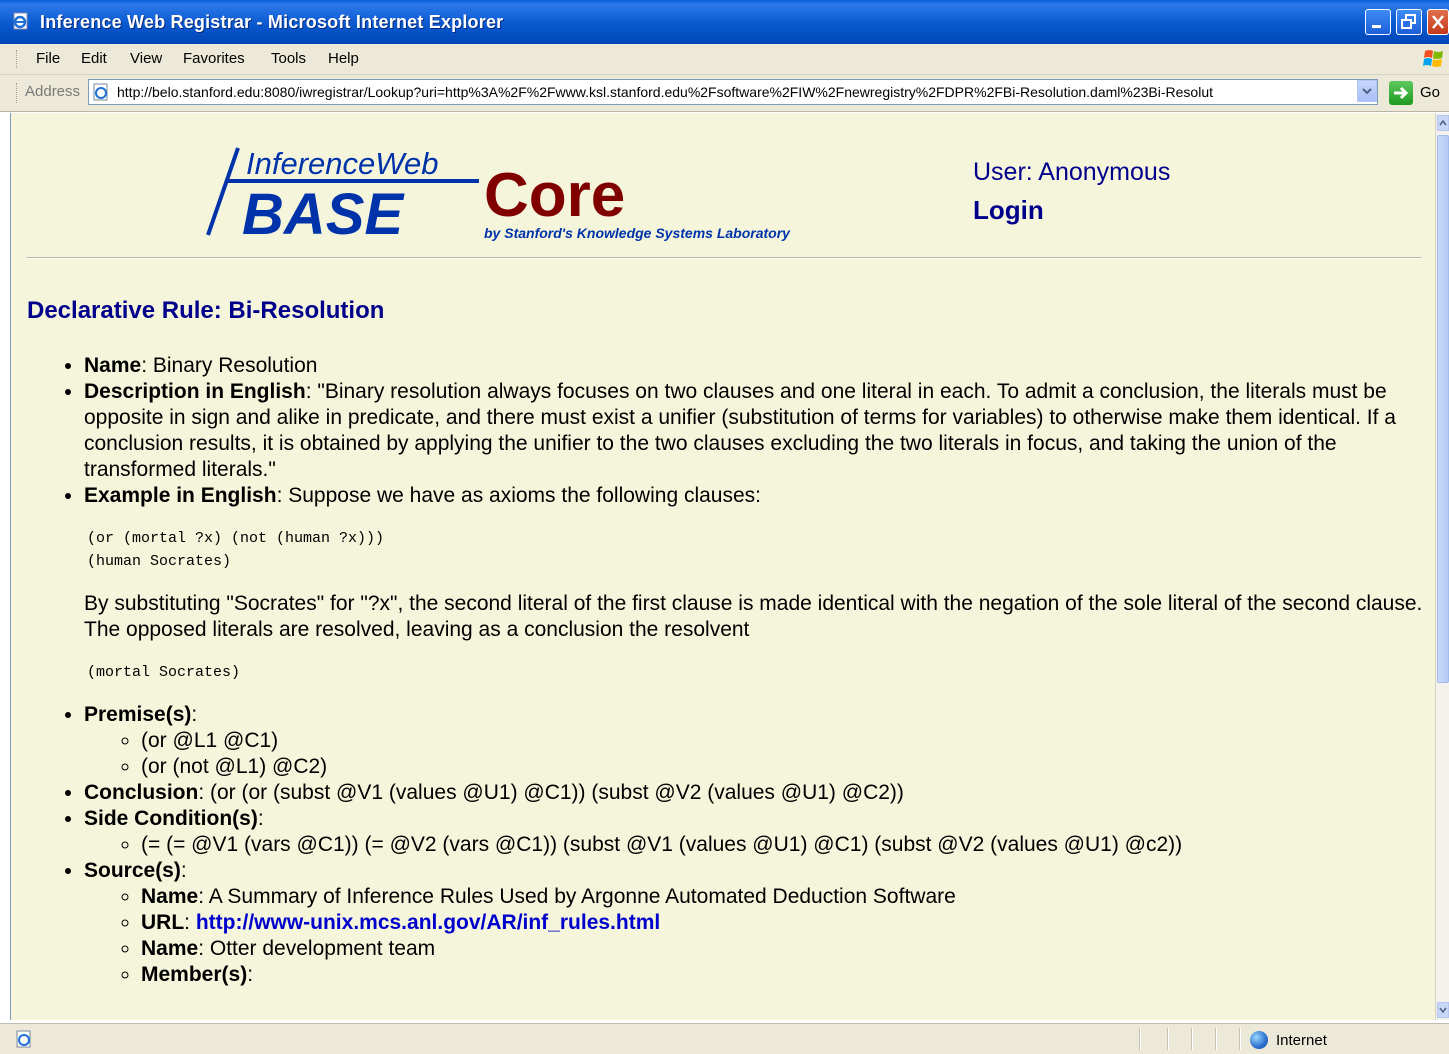 The height and width of the screenshot is (1054, 1449). Describe the element at coordinates (724, 258) in the screenshot. I see `divider` at that location.